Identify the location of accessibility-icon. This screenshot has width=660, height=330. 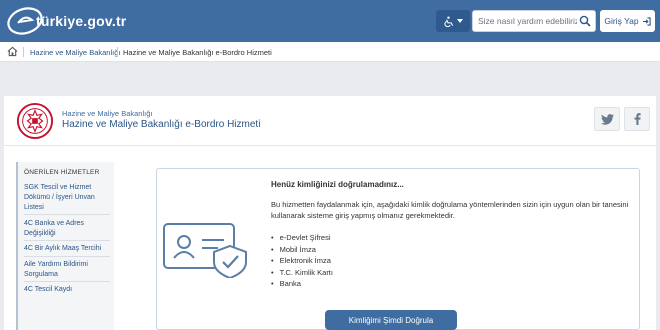
(449, 21).